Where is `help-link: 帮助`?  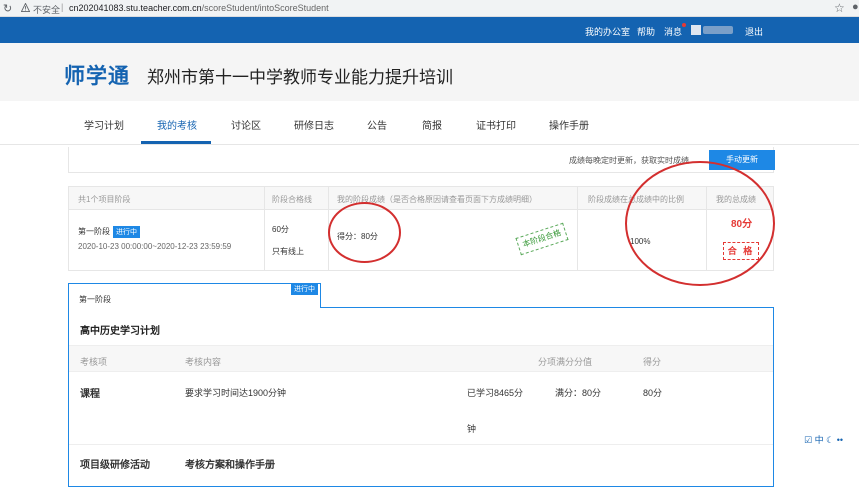
help-link: 帮助 is located at coordinates (646, 31).